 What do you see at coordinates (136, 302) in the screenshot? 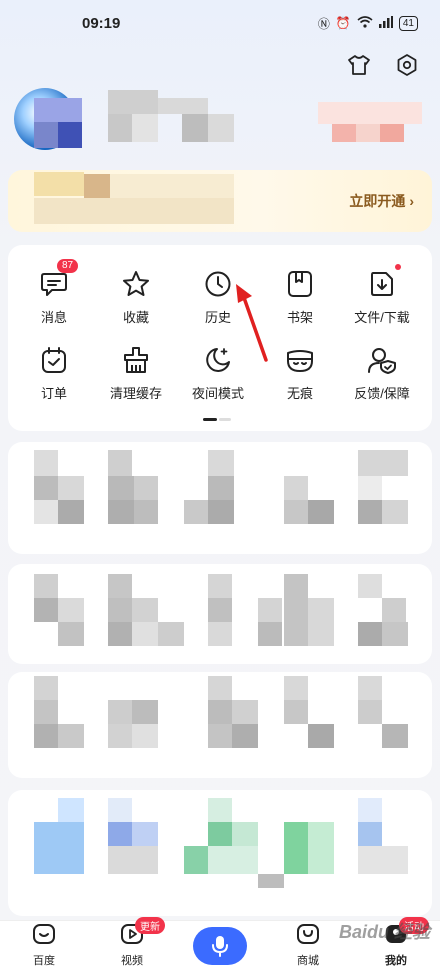
I see `tool-favorites: 收藏` at bounding box center [136, 302].